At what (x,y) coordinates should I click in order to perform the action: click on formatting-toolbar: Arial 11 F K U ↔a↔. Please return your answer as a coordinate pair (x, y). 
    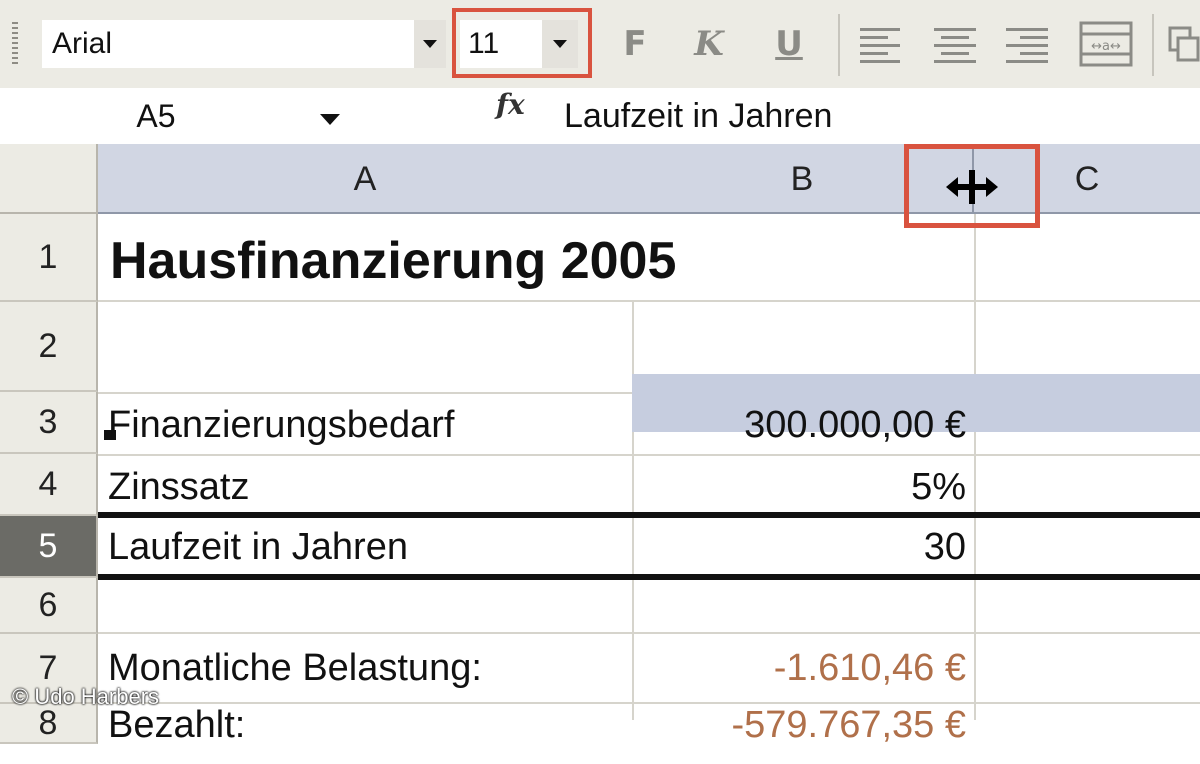
    Looking at the image, I should click on (600, 44).